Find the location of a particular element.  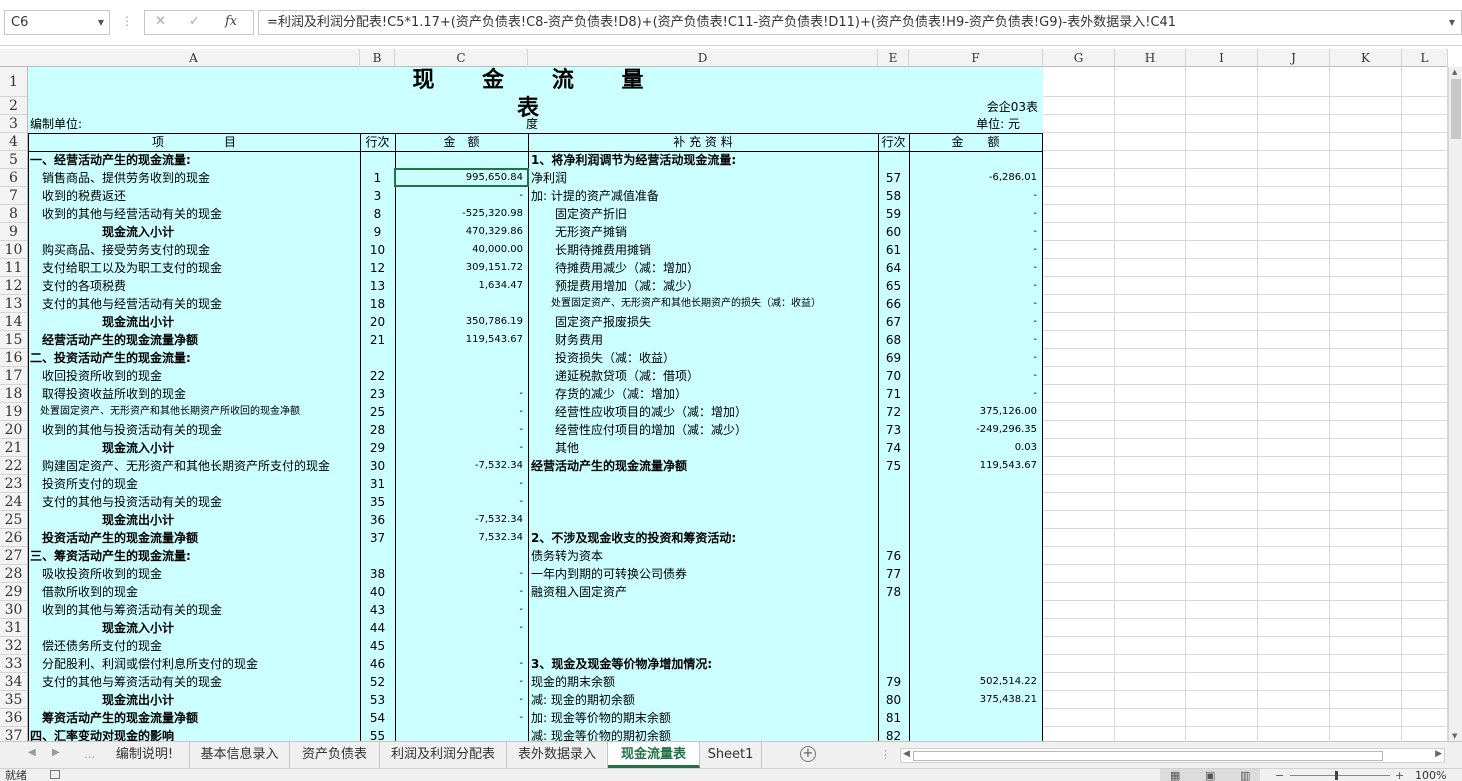

row-header-10: 10 is located at coordinates (13, 250).